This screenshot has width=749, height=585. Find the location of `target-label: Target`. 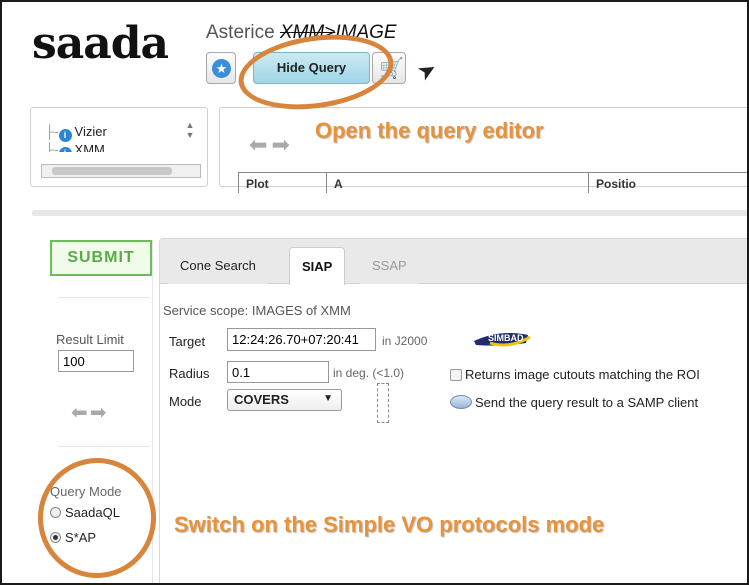

target-label: Target is located at coordinates (187, 341).